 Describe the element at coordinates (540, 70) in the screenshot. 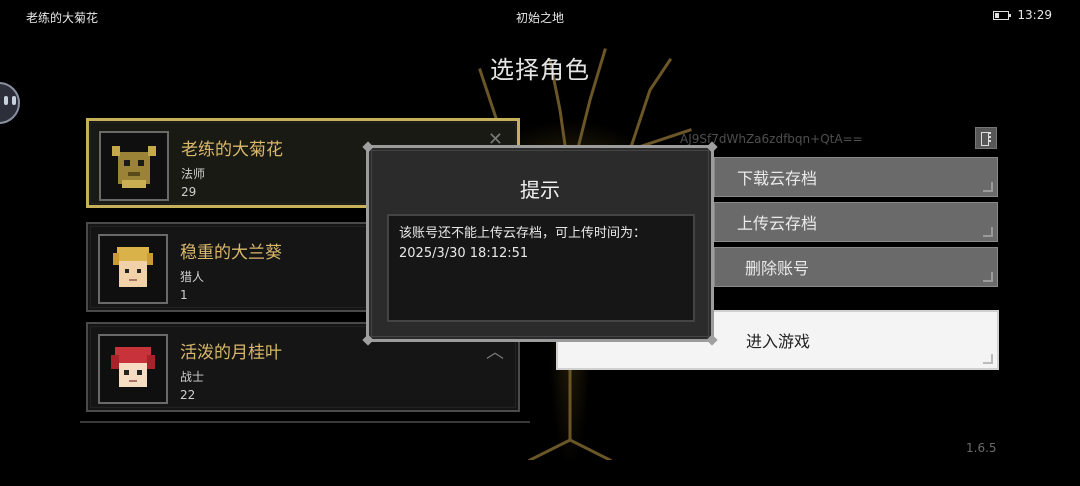

I see `page-title: 选择角色` at that location.